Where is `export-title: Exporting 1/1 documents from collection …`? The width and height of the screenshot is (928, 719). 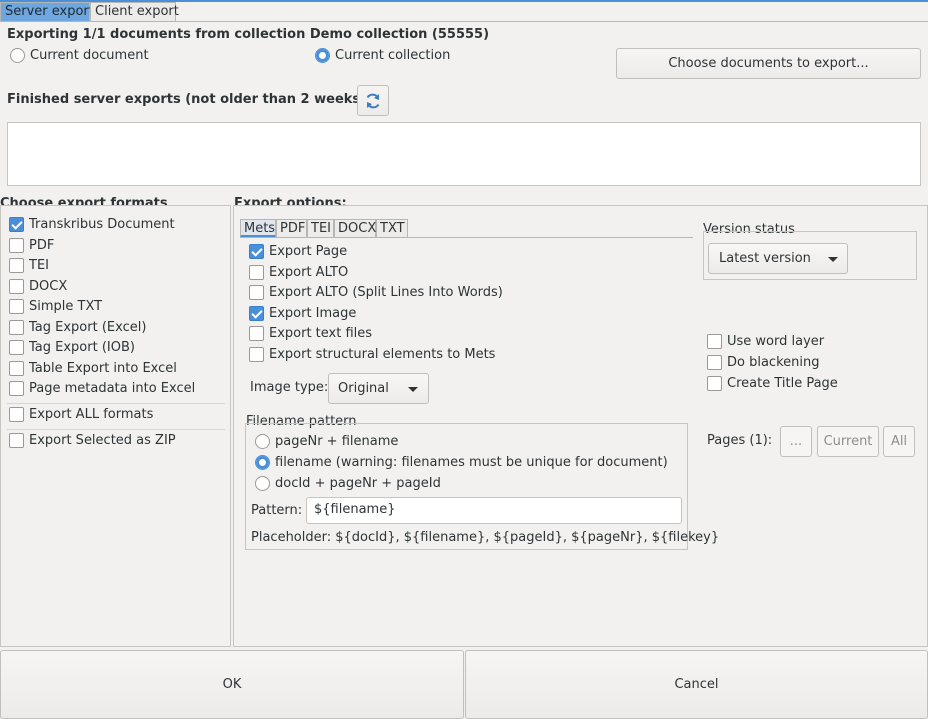
export-title: Exporting 1/1 documents from collection … is located at coordinates (248, 34).